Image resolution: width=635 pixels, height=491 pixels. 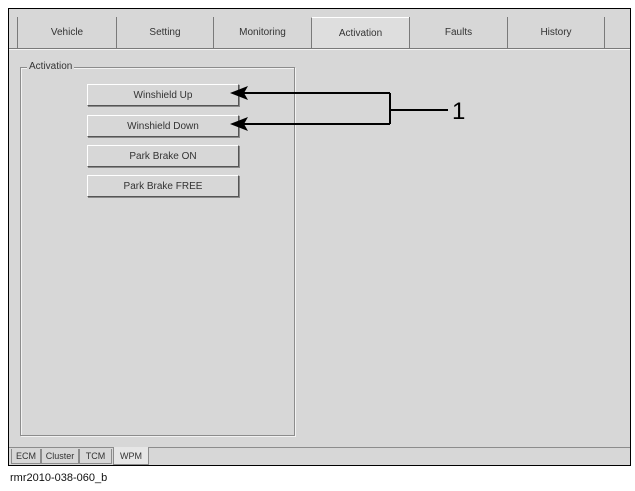 I want to click on figure-caption: rmr2010-038-060_b, so click(x=59, y=478).